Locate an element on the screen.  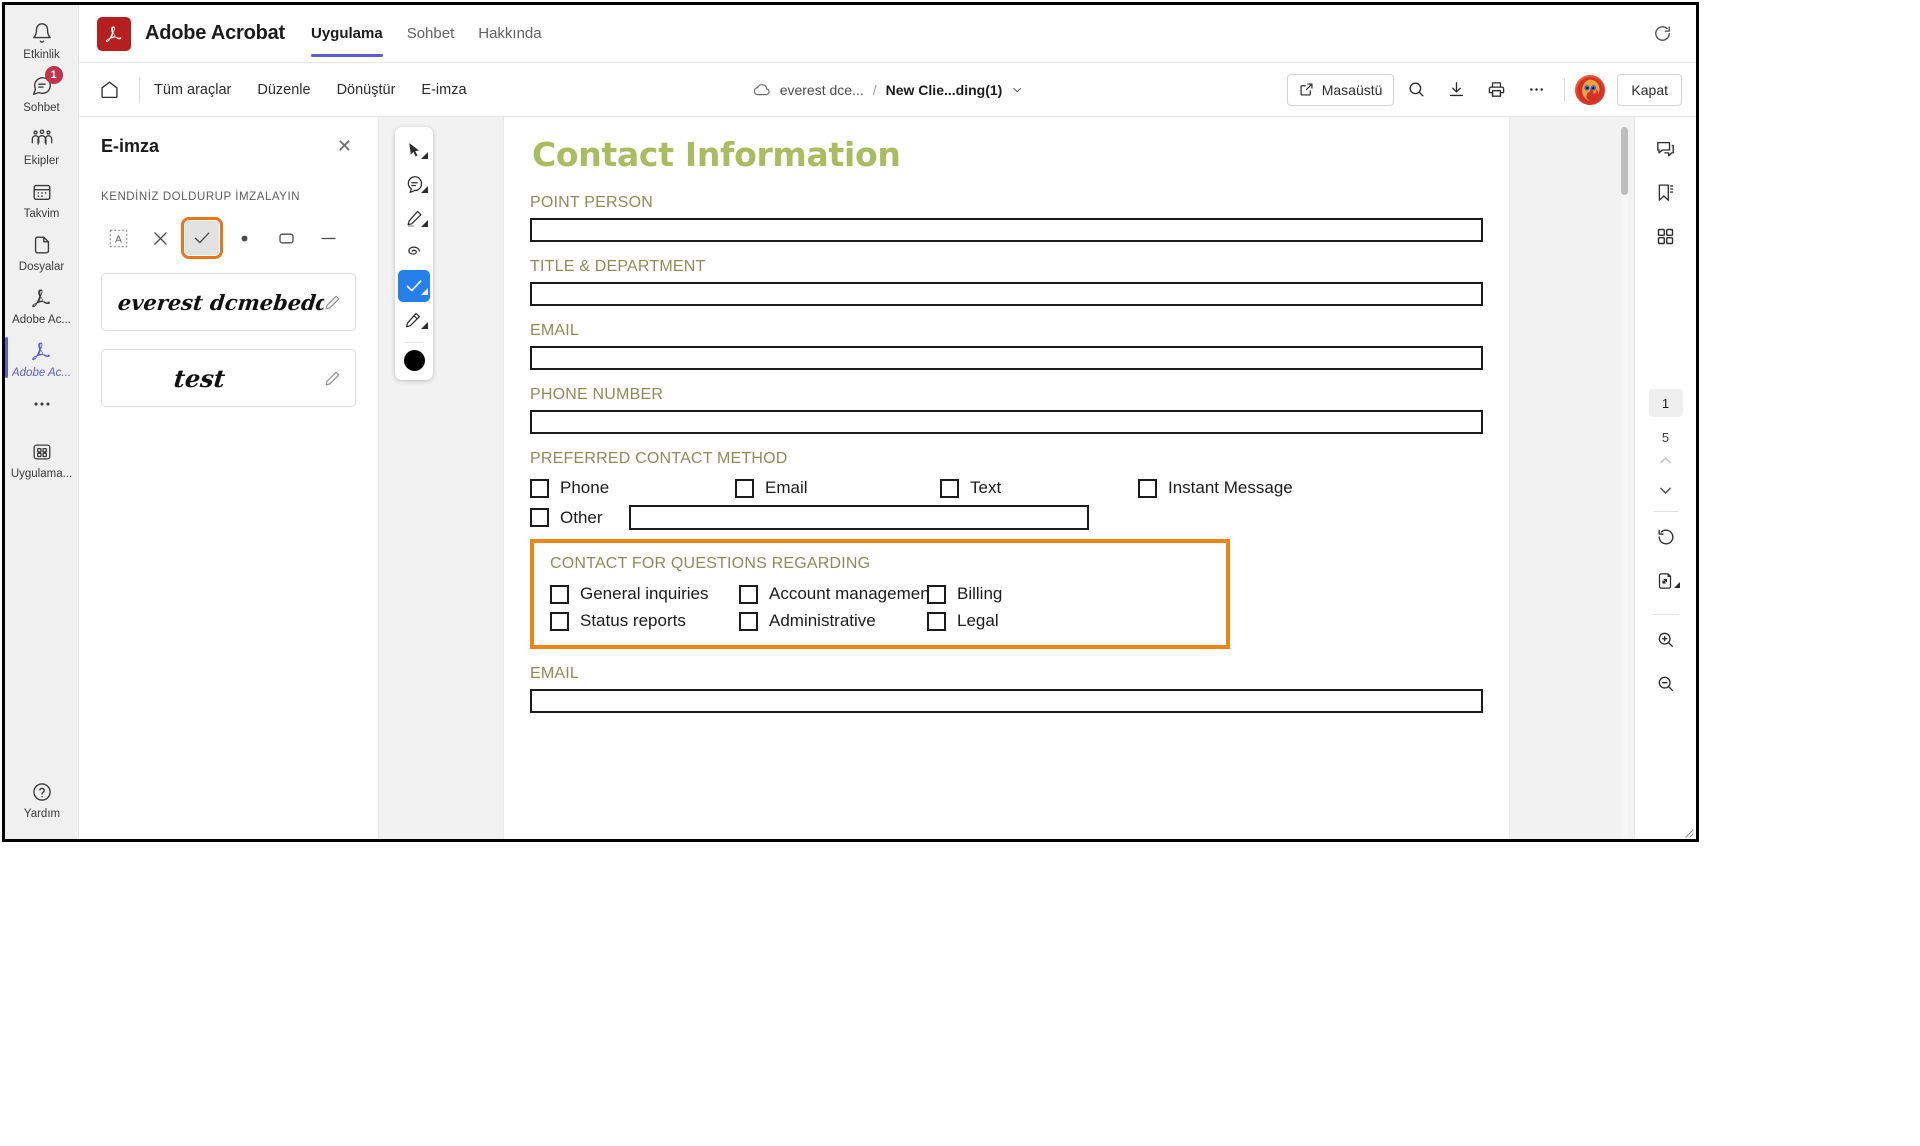
checkbox-email: Email is located at coordinates (837, 488).